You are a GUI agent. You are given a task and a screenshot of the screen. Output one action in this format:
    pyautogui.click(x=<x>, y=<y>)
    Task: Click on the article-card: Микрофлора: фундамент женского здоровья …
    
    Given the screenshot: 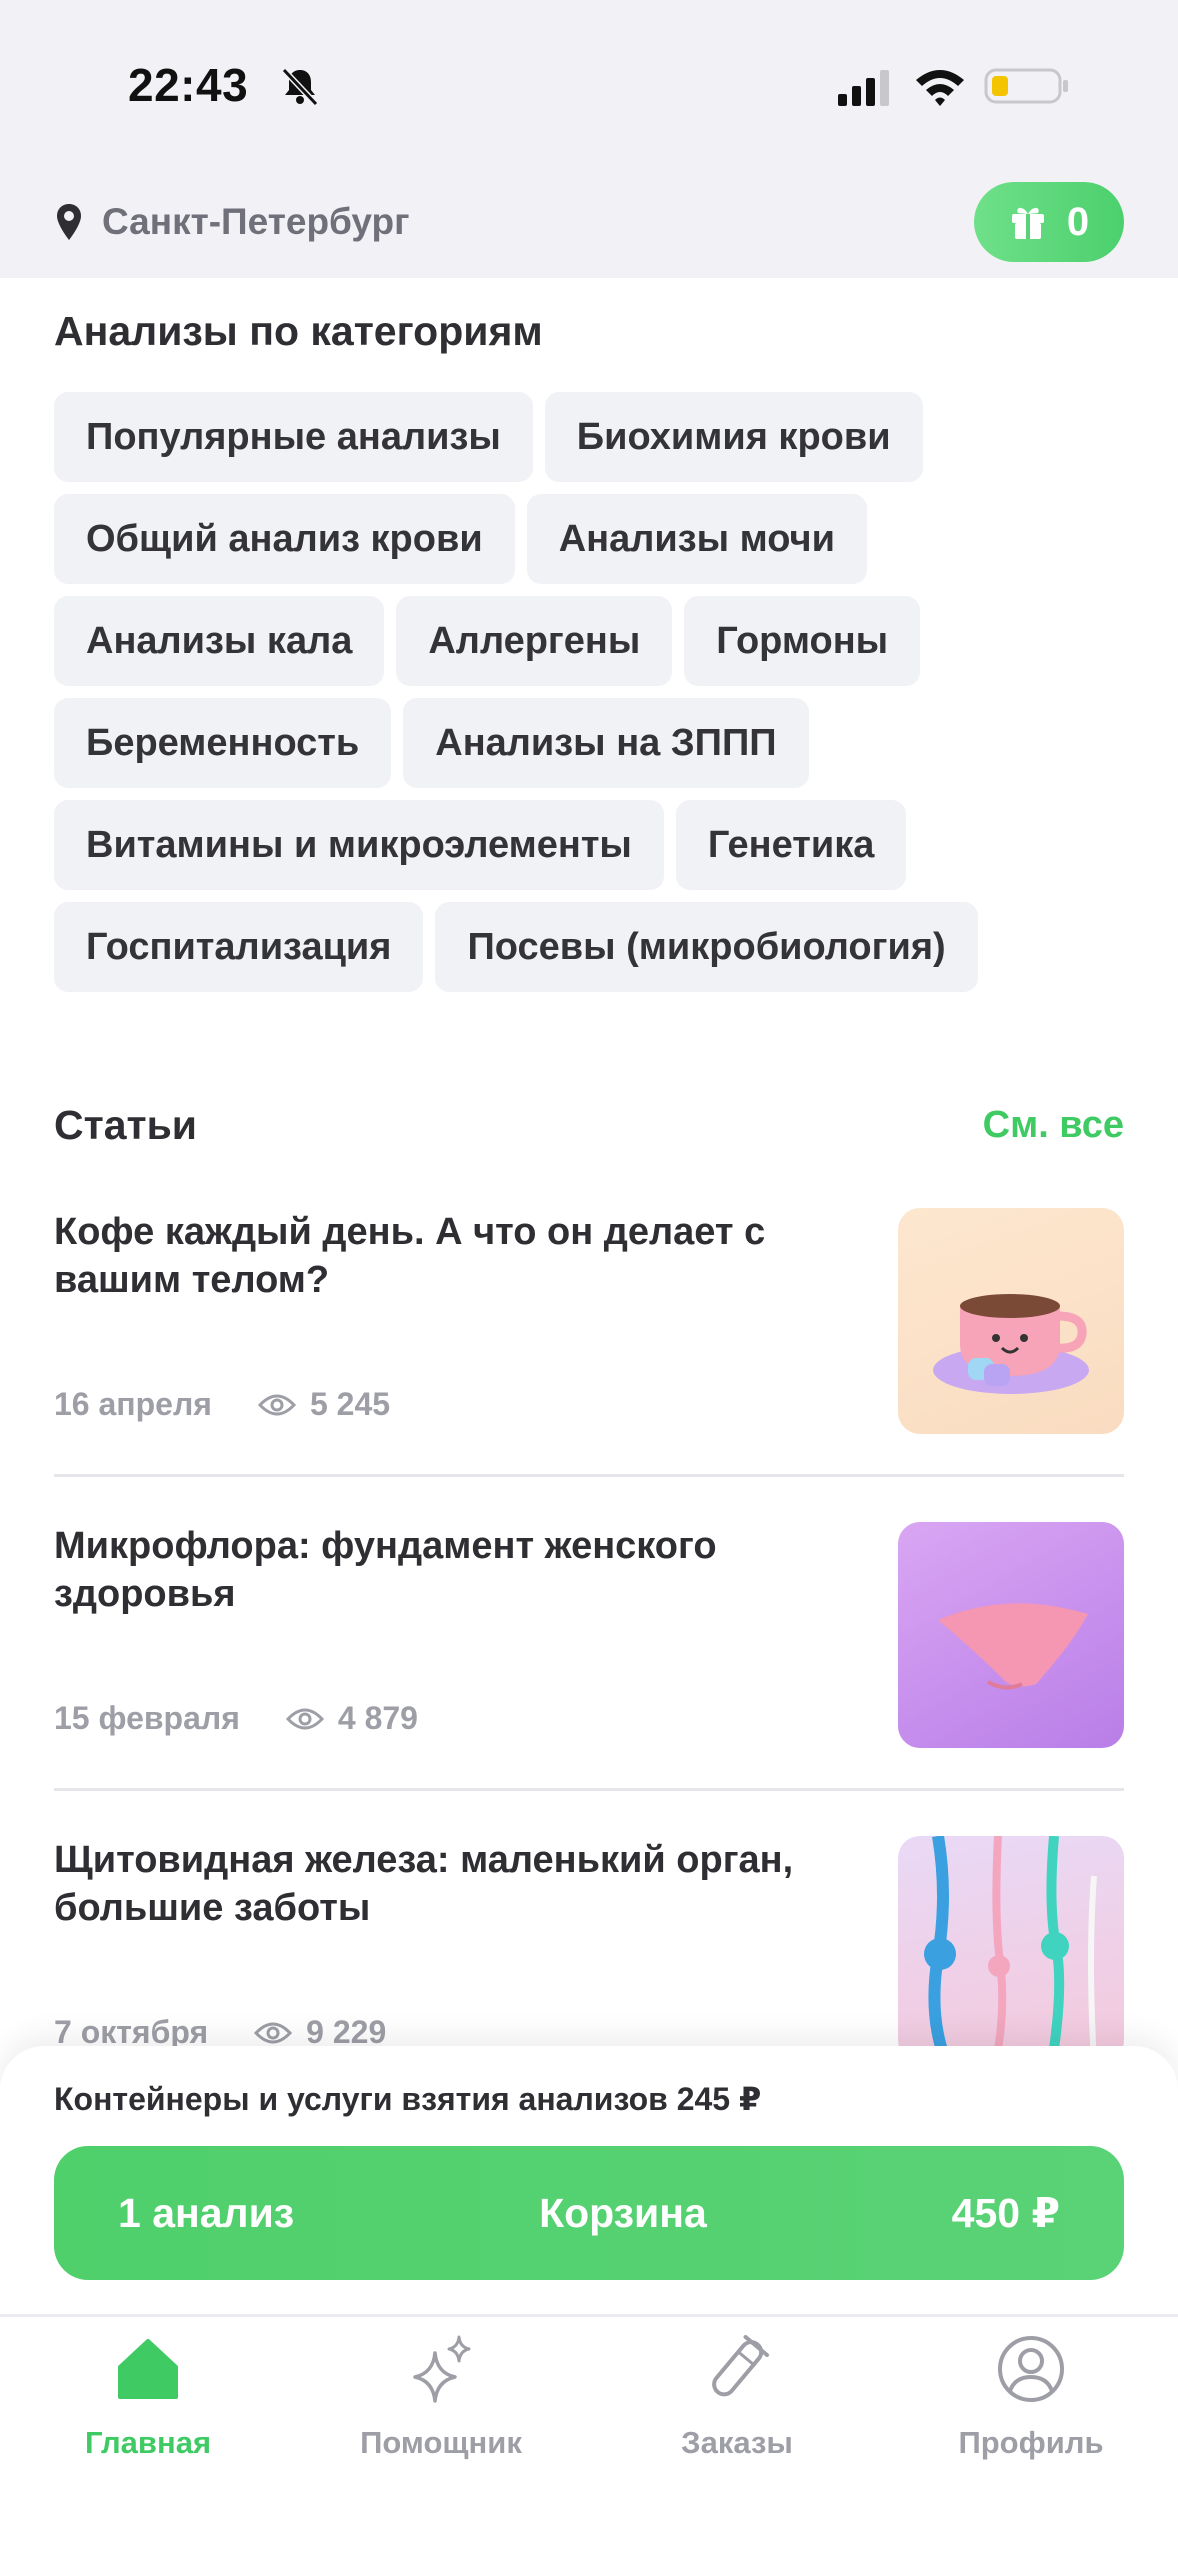 What is the action you would take?
    pyautogui.click(x=589, y=1635)
    